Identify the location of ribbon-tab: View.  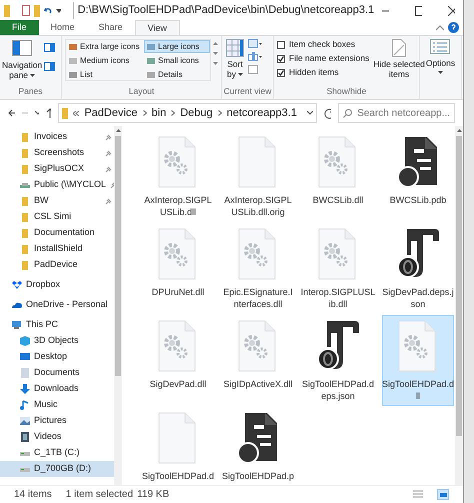
(157, 27).